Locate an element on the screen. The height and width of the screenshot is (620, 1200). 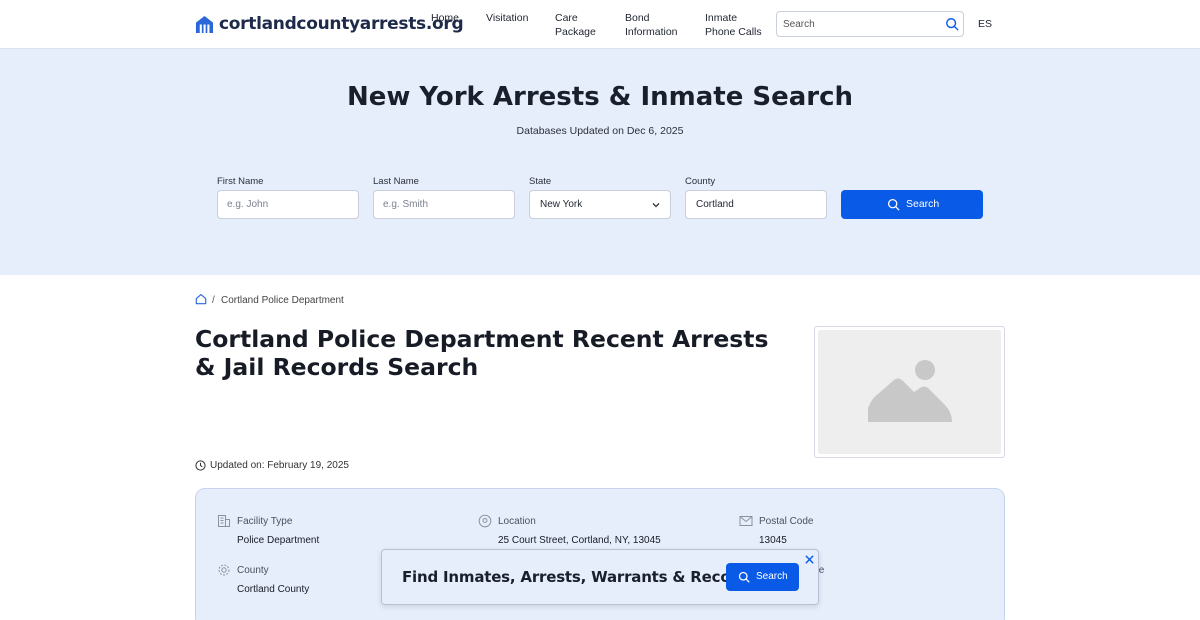
county-info-value: Cortland County is located at coordinates (273, 589).